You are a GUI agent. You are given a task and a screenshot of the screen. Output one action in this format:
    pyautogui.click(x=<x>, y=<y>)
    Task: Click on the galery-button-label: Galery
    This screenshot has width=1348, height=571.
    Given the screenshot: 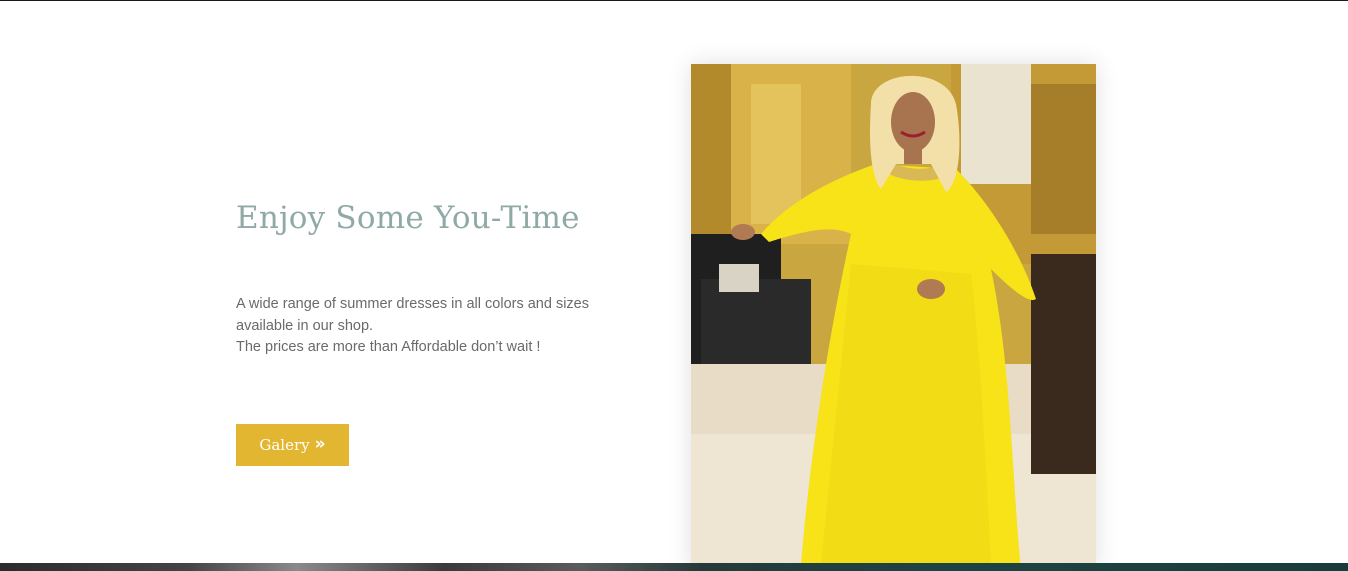 What is the action you would take?
    pyautogui.click(x=284, y=445)
    